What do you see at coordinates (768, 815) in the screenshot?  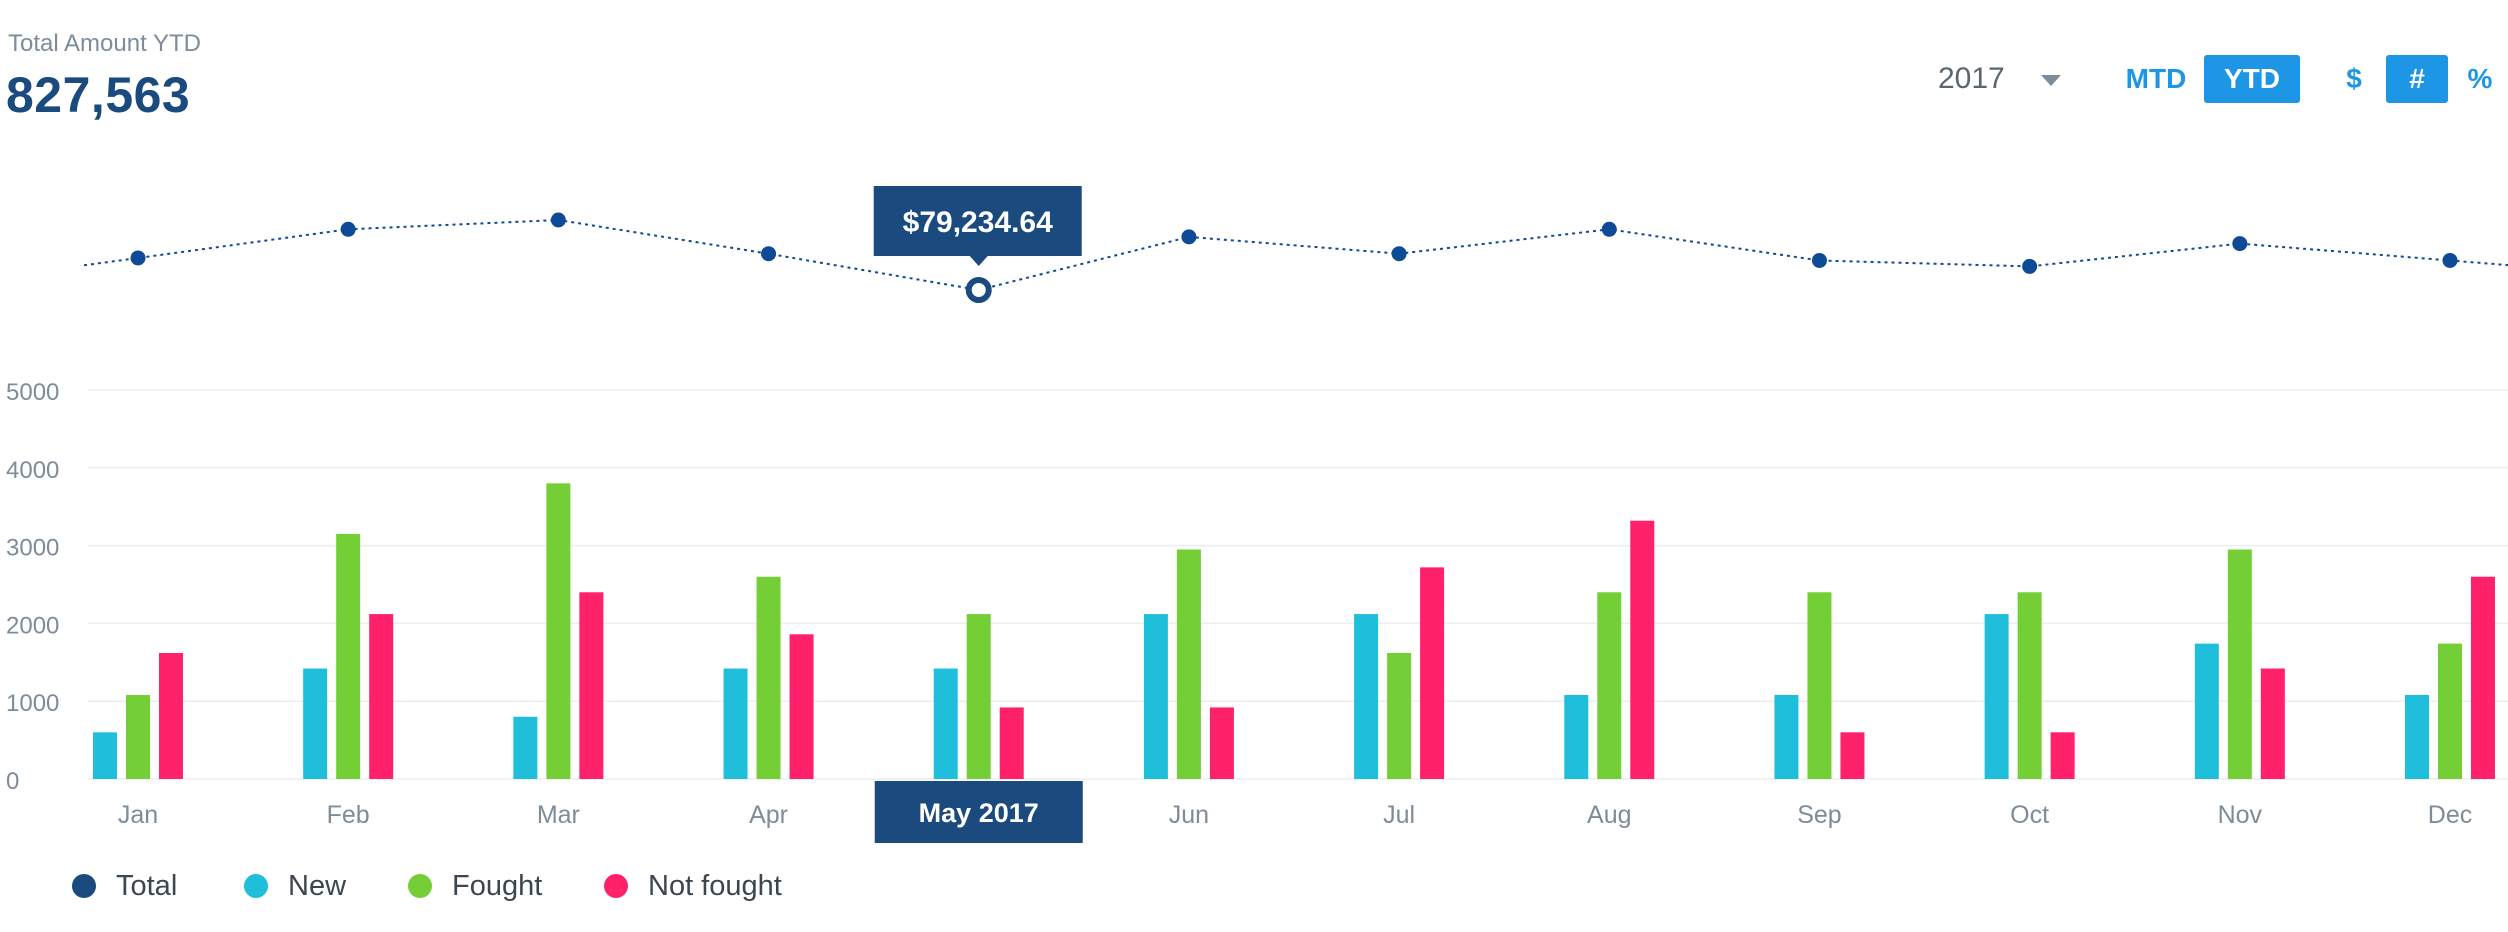 I see `x-tick-label: Apr` at bounding box center [768, 815].